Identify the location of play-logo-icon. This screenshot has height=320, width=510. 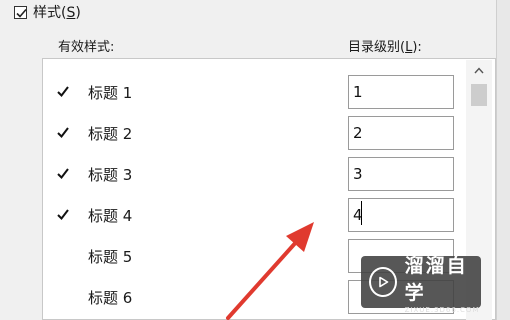
(383, 282).